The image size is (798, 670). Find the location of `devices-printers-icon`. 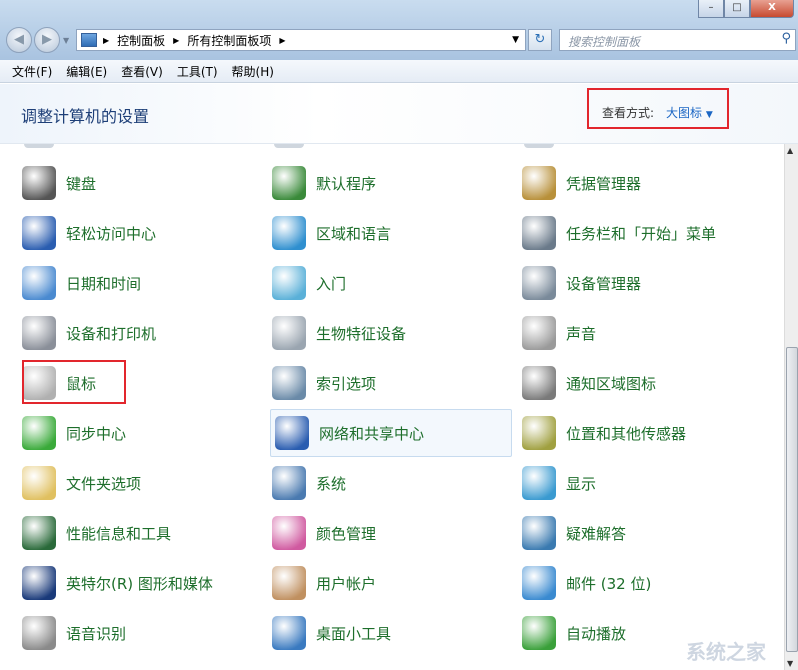

devices-printers-icon is located at coordinates (39, 333).